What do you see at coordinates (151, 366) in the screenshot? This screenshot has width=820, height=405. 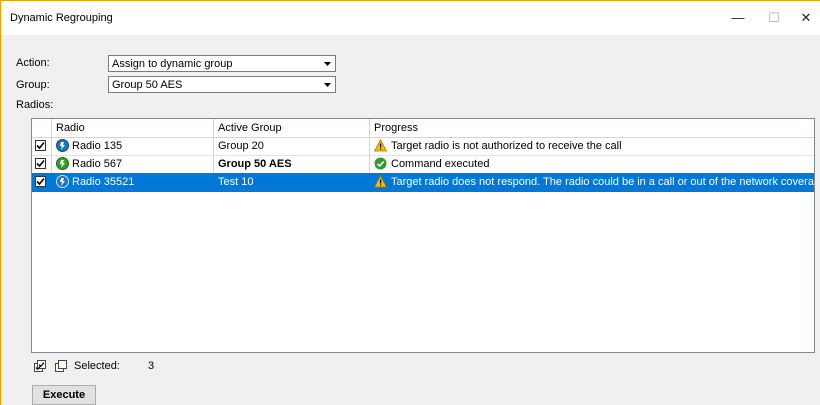 I see `selected-count: 3` at bounding box center [151, 366].